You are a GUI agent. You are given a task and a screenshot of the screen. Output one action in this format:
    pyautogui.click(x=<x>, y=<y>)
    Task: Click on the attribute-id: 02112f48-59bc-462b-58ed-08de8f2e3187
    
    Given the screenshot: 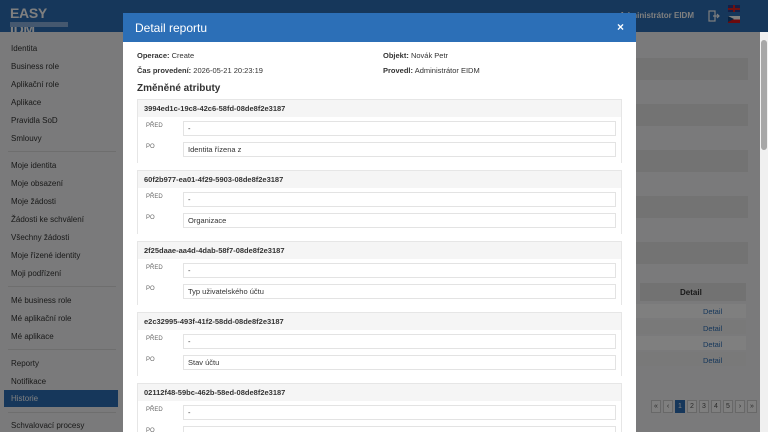 What is the action you would take?
    pyautogui.click(x=215, y=392)
    